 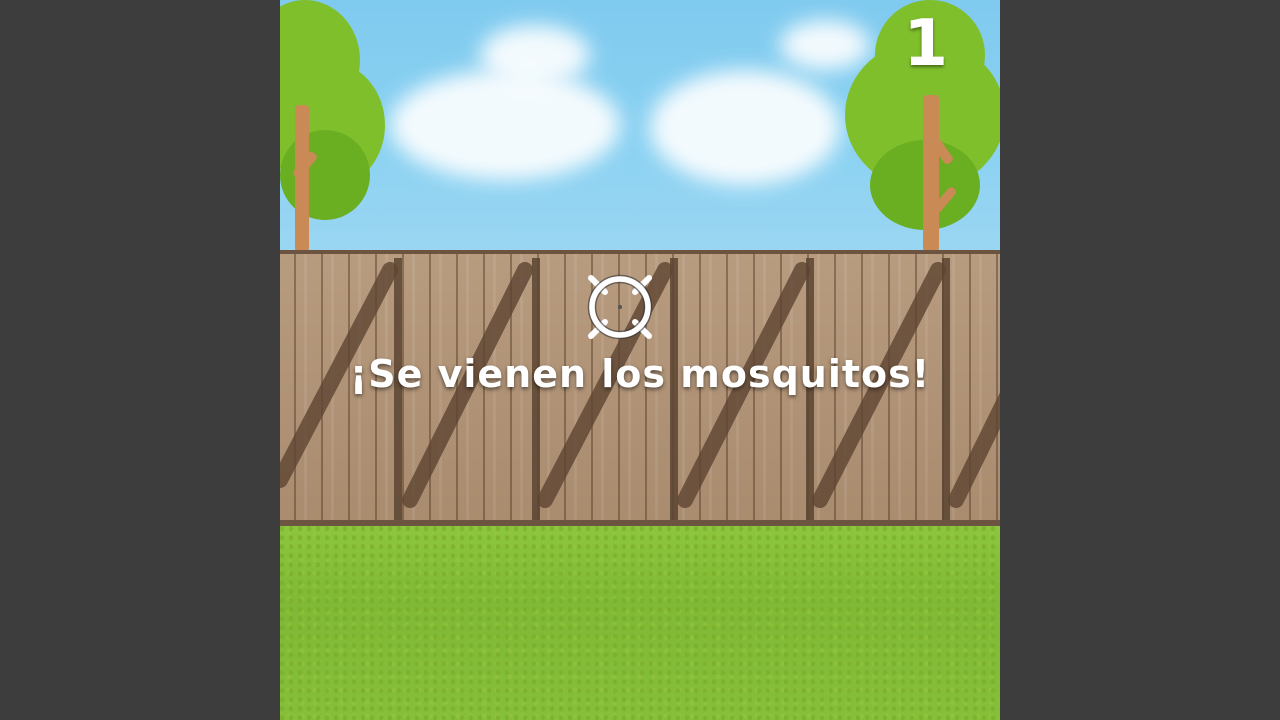 I want to click on wave-announcement: ¡Se vienen los mosquitos!, so click(x=640, y=374).